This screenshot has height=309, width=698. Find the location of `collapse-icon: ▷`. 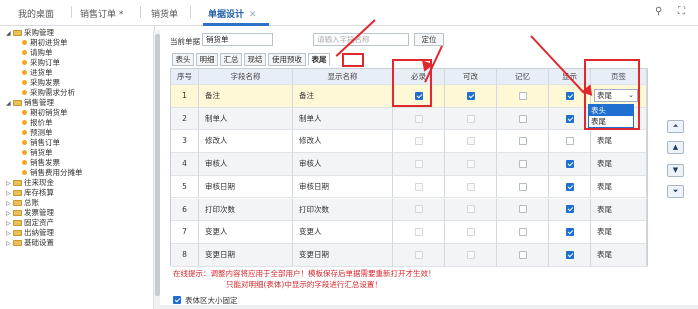

collapse-icon: ▷ is located at coordinates (9, 244).